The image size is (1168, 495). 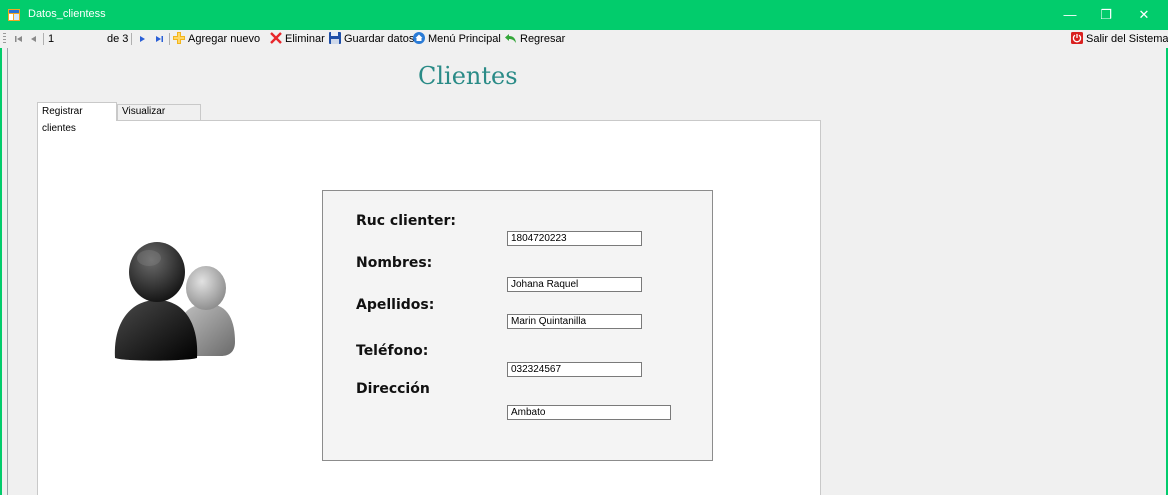 What do you see at coordinates (34, 39) in the screenshot?
I see `previous-record-icon` at bounding box center [34, 39].